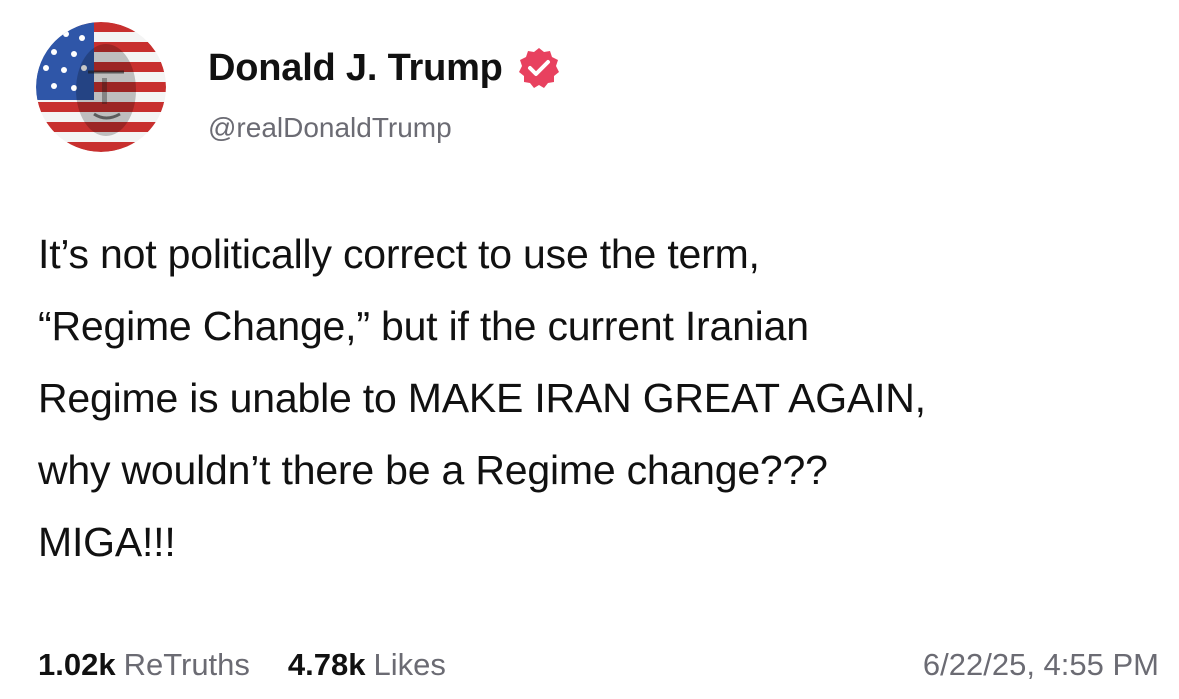  What do you see at coordinates (355, 68) in the screenshot?
I see `display-name: Donald J. Trump` at bounding box center [355, 68].